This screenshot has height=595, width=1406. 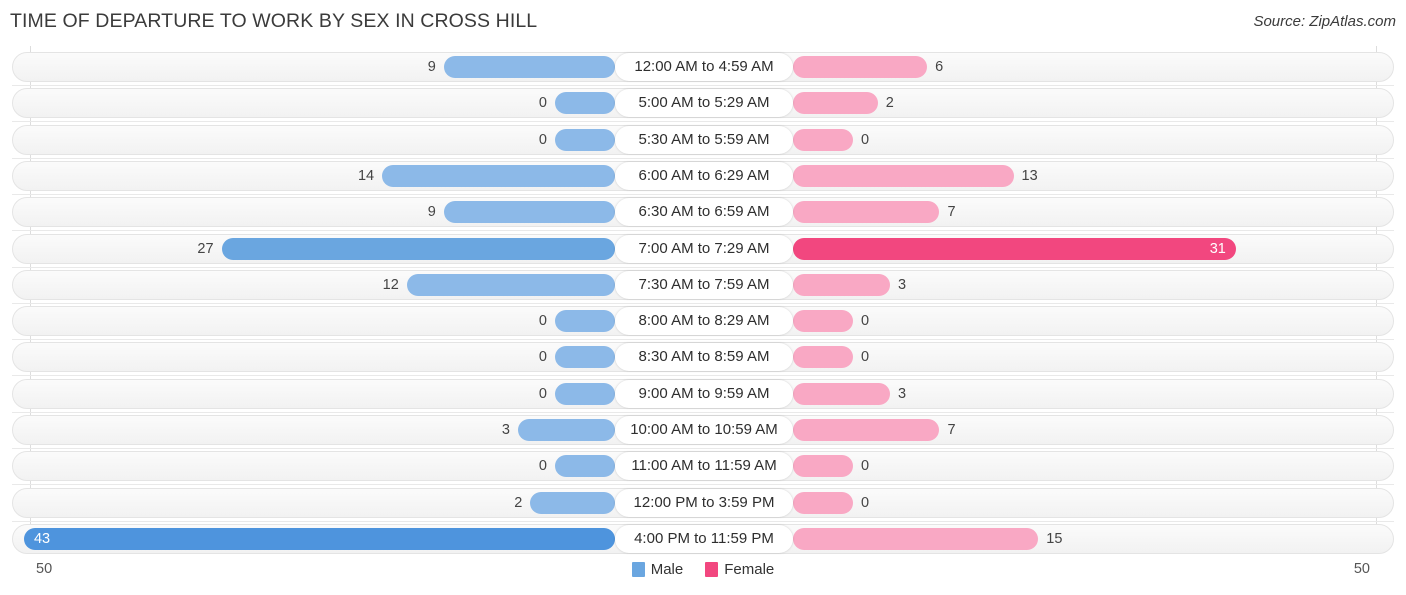 What do you see at coordinates (704, 139) in the screenshot?
I see `category-label: 5:30 AM to 5:59 AM` at bounding box center [704, 139].